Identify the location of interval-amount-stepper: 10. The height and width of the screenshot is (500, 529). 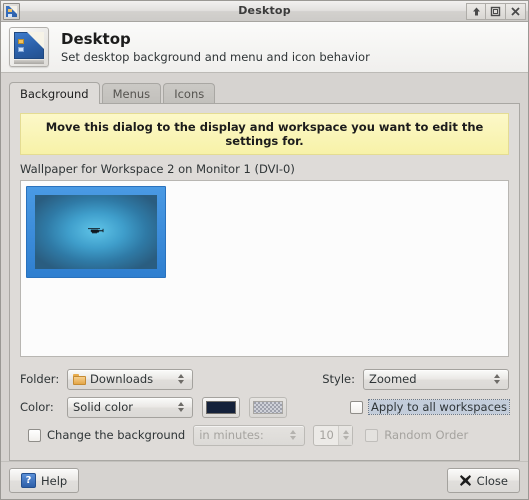
(333, 435).